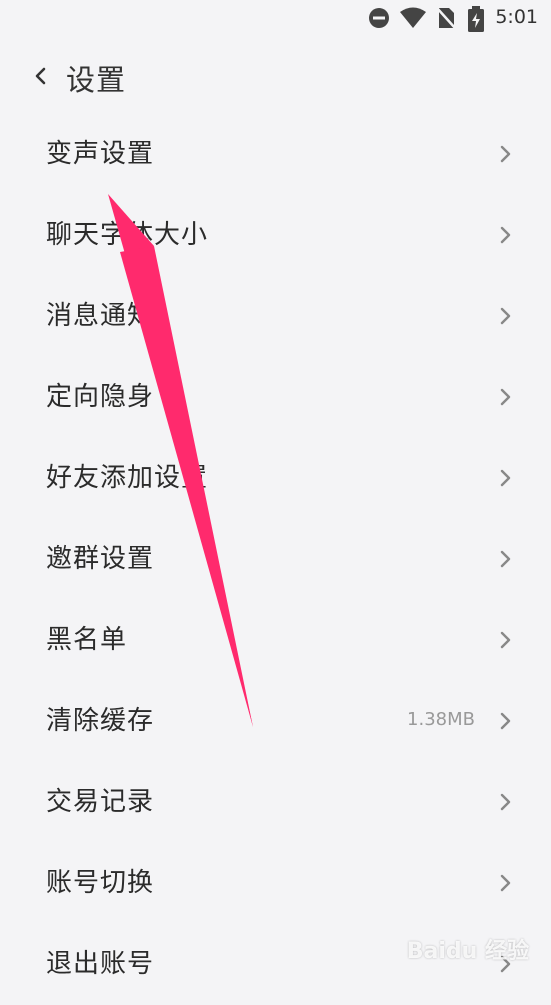 This screenshot has height=1005, width=551. What do you see at coordinates (275, 154) in the screenshot?
I see `menu-item-voice-change: 变声设置` at bounding box center [275, 154].